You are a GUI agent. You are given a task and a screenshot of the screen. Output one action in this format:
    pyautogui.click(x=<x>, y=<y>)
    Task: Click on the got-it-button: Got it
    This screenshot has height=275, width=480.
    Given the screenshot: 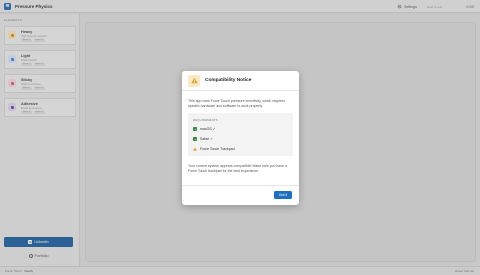 What is the action you would take?
    pyautogui.click(x=283, y=195)
    